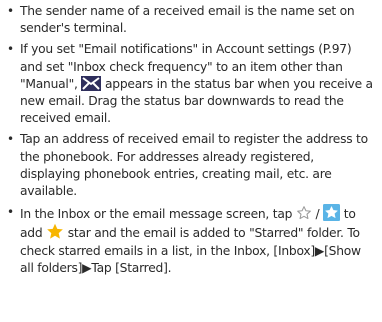 The height and width of the screenshot is (322, 382). What do you see at coordinates (55, 231) in the screenshot?
I see `yellow-star-icon` at bounding box center [55, 231].